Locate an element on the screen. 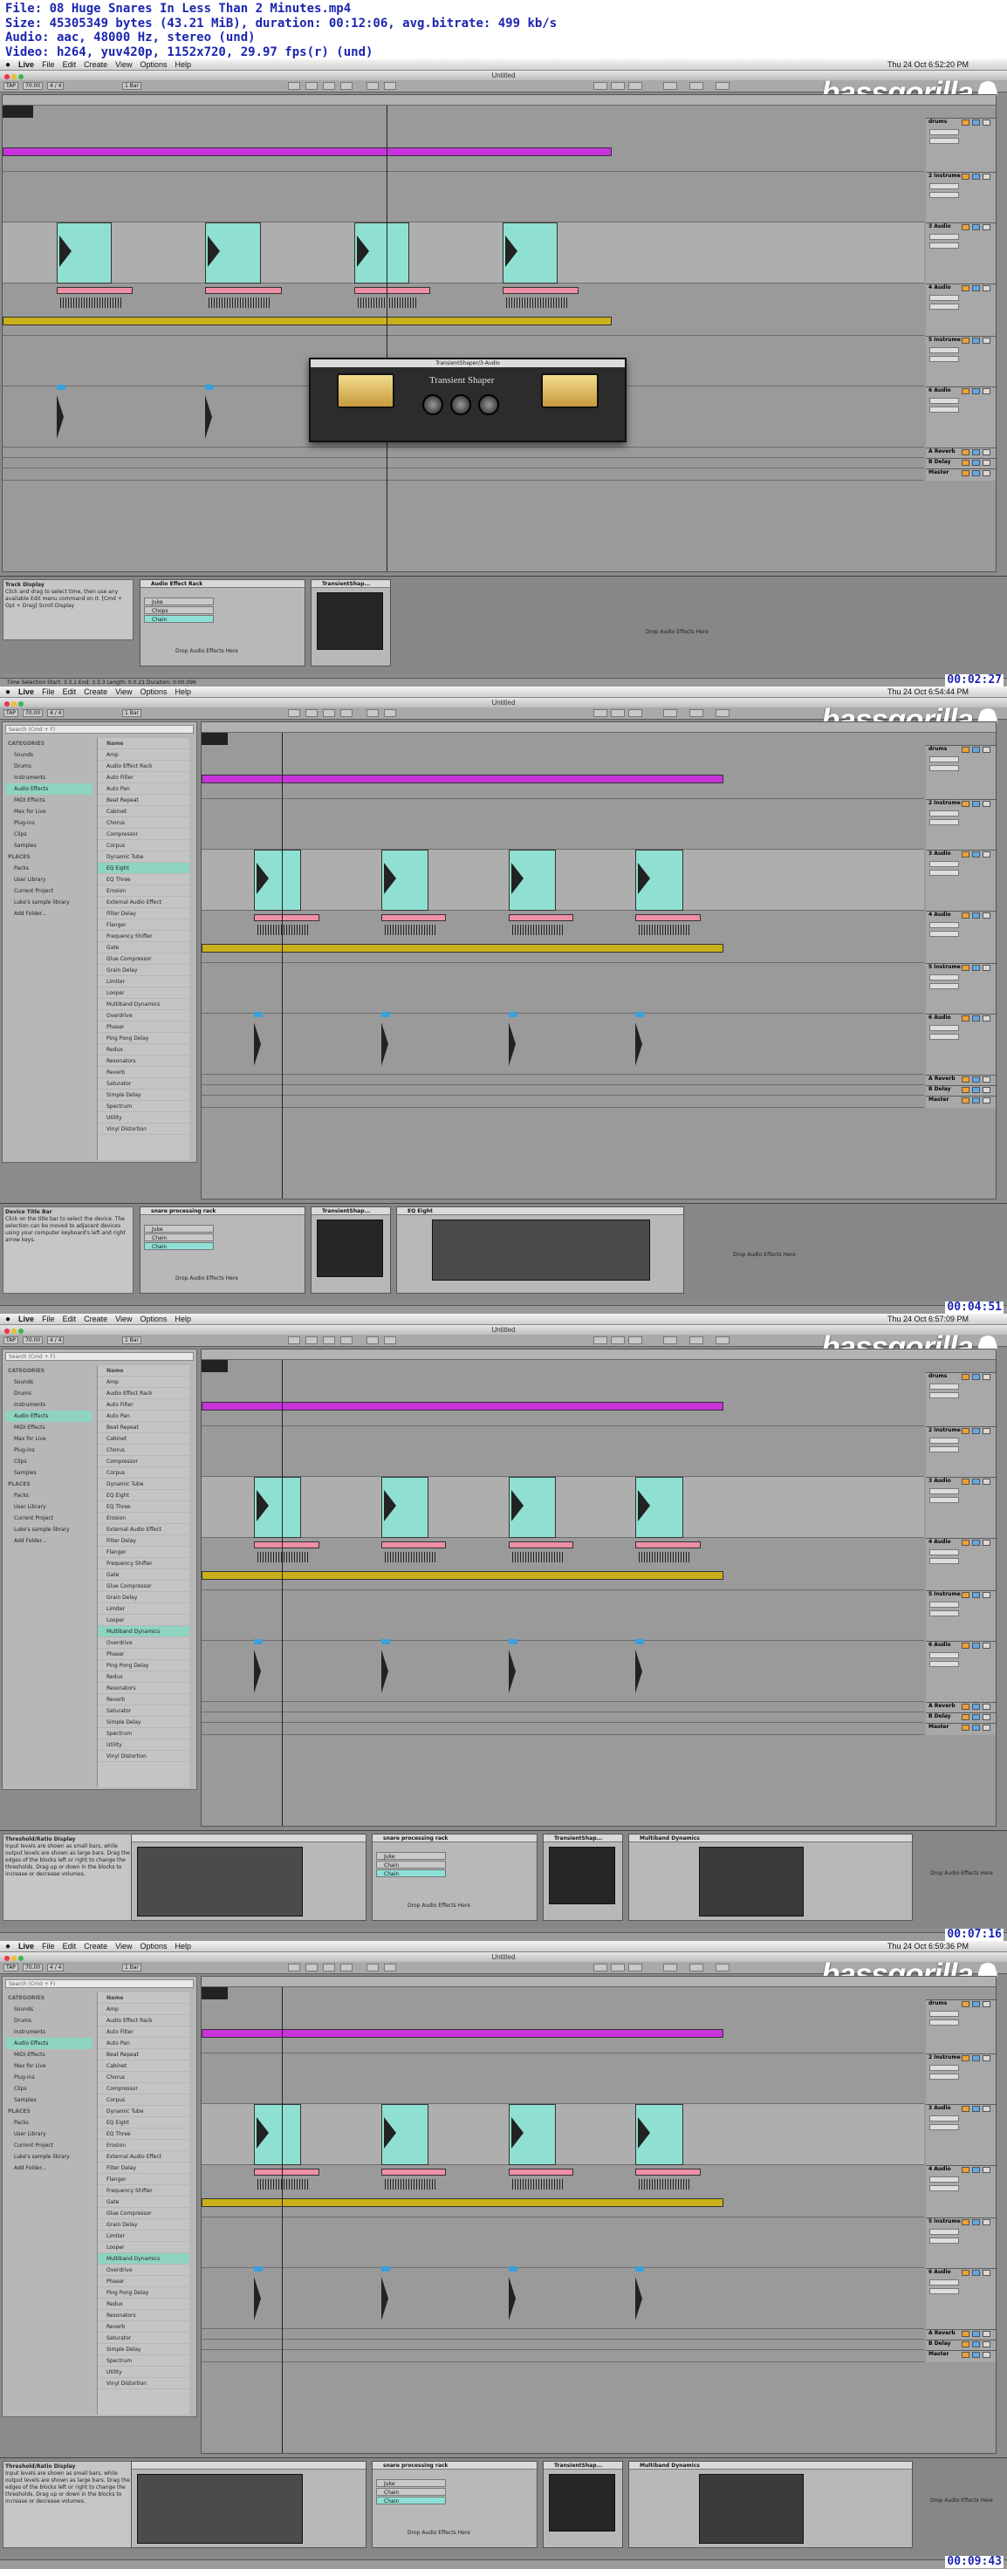 This screenshot has height=2576, width=1007. browser-item: Looper is located at coordinates (143, 1620).